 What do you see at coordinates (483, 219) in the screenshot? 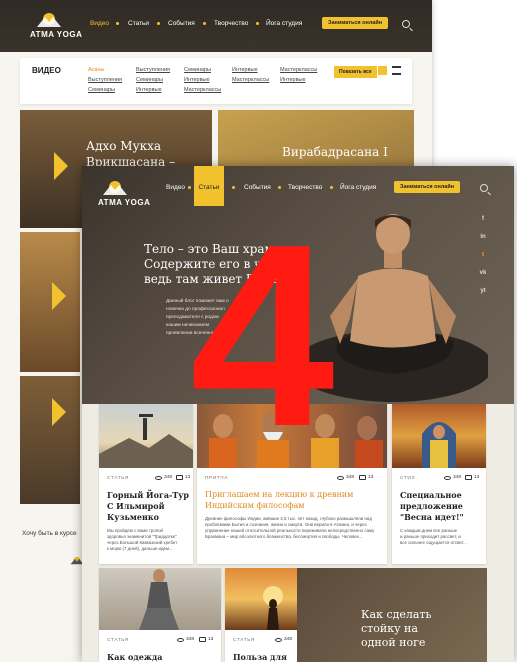
I see `facebook-icon: f` at bounding box center [483, 219].